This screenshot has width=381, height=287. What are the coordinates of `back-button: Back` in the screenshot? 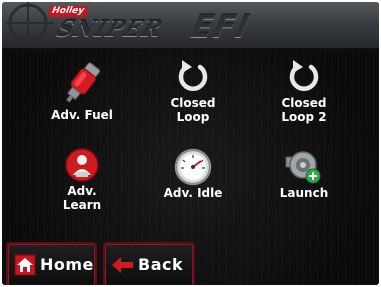 It's located at (149, 263).